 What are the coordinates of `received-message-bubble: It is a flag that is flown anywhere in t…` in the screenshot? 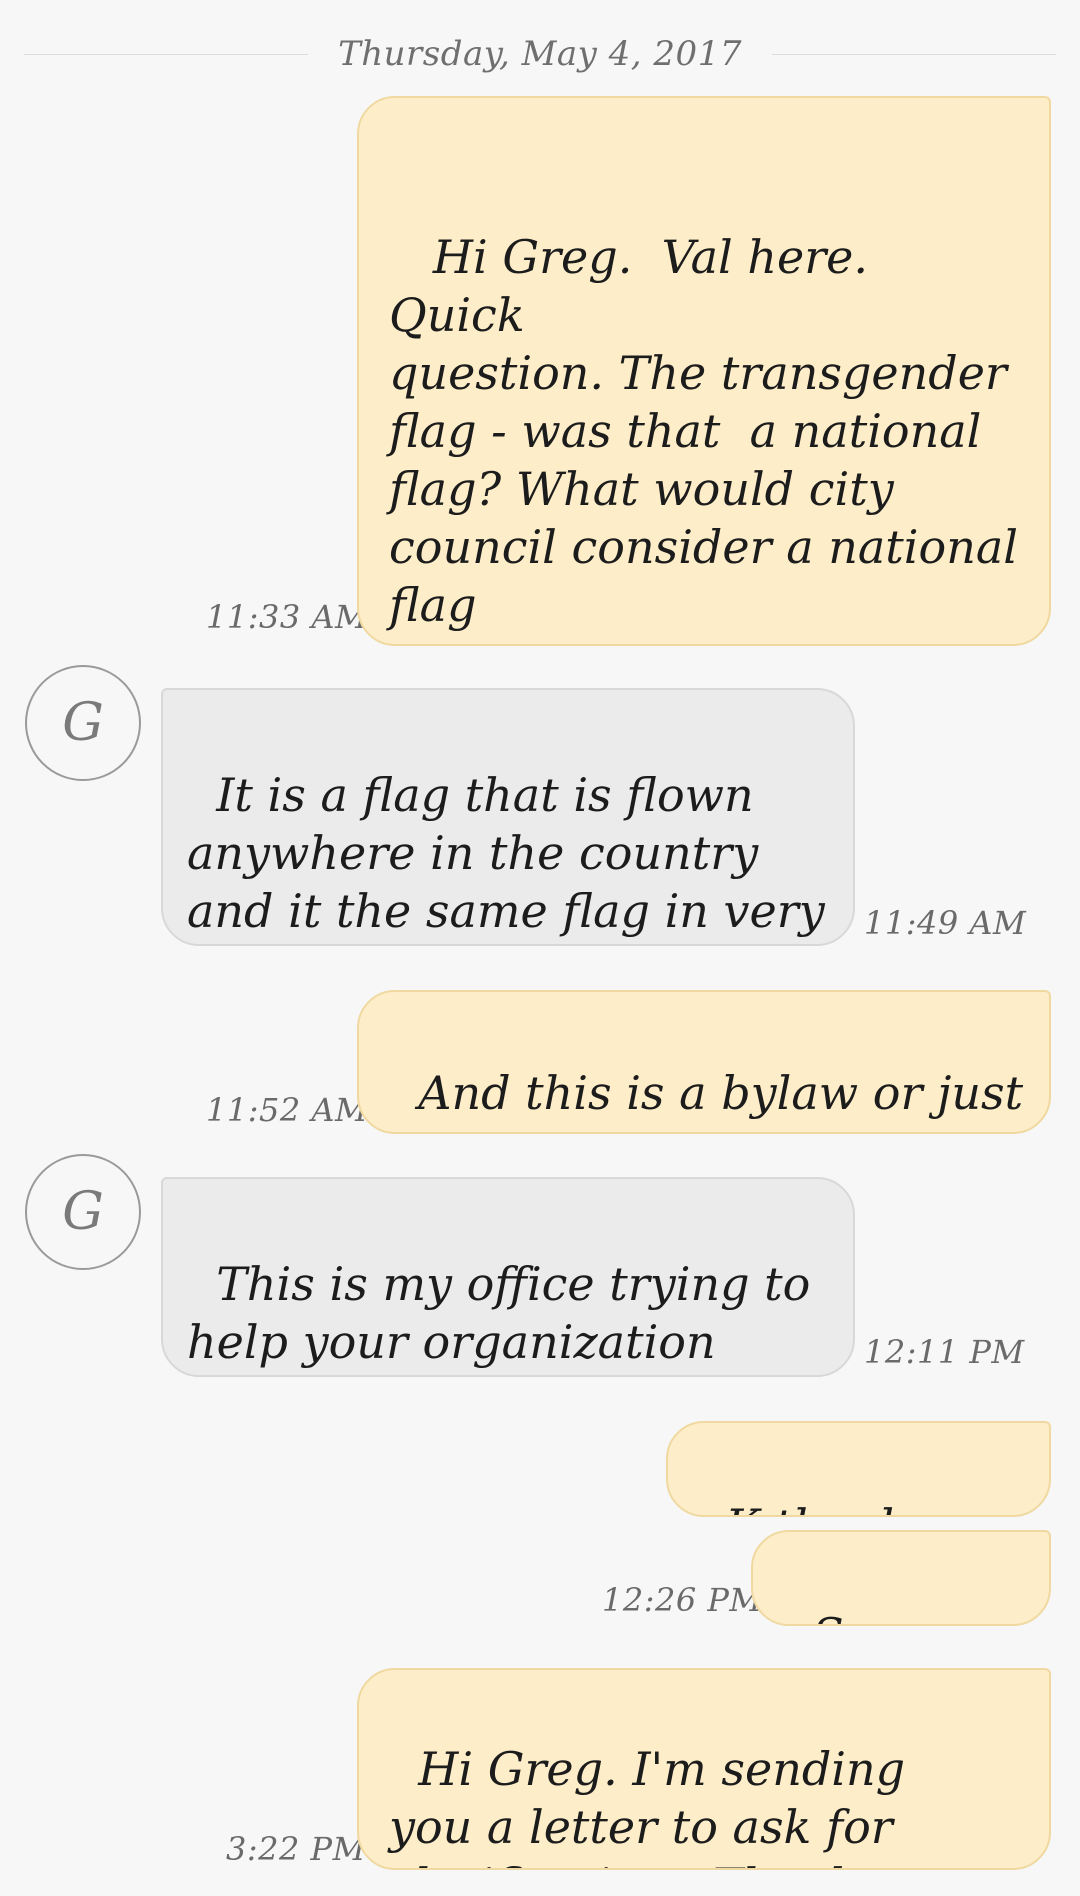 It's located at (508, 817).